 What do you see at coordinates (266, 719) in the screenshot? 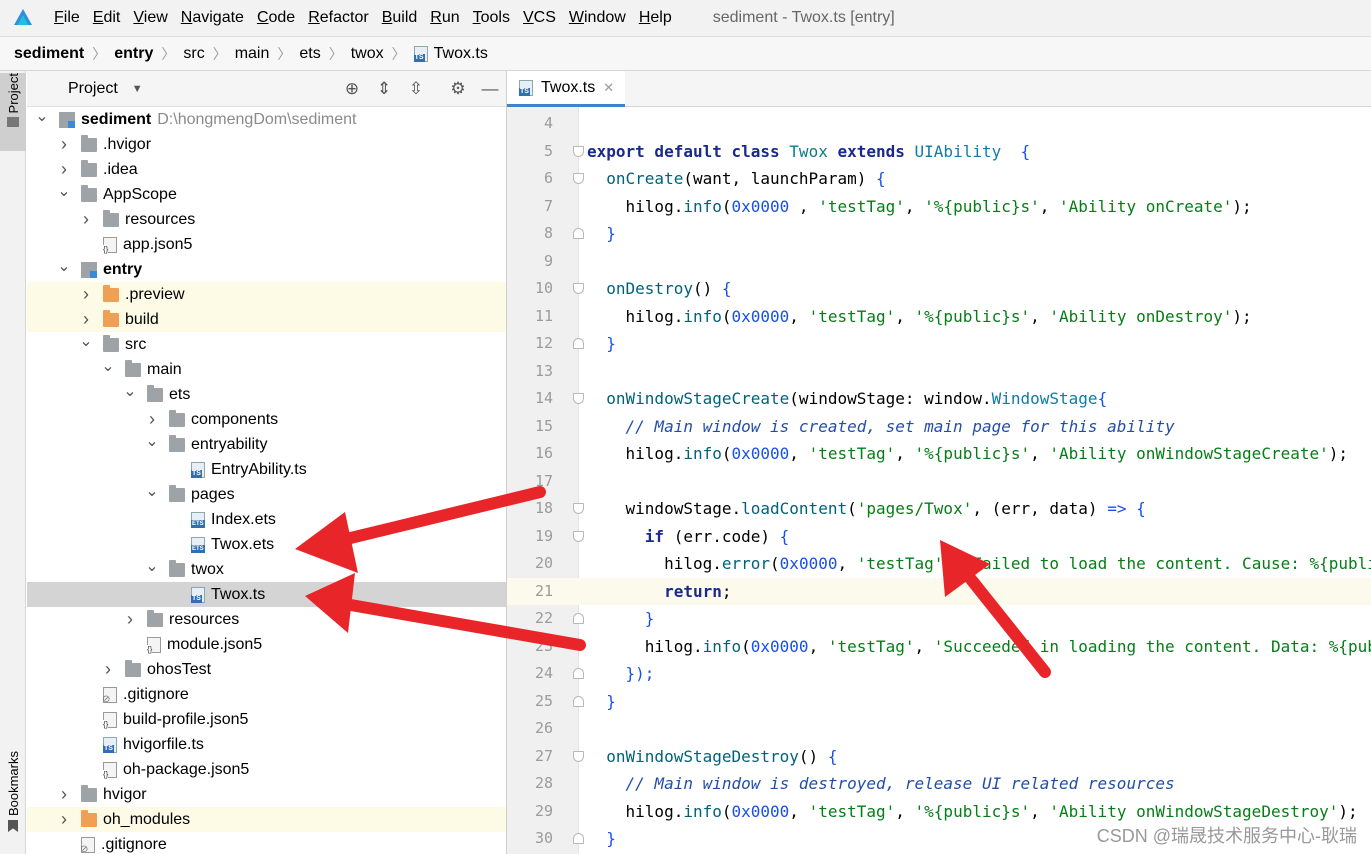
I see `tree-item: ›build-profile.json5` at bounding box center [266, 719].